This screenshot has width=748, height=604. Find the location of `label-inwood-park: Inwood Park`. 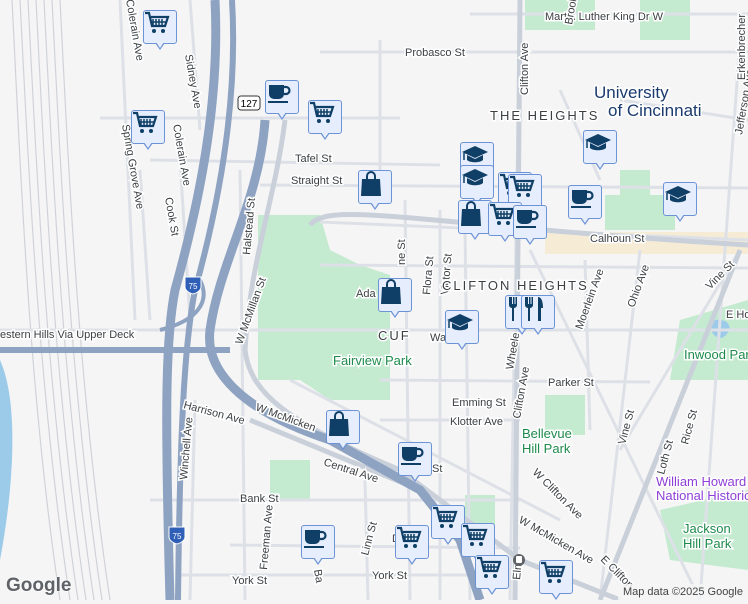

label-inwood-park: Inwood Park is located at coordinates (716, 354).